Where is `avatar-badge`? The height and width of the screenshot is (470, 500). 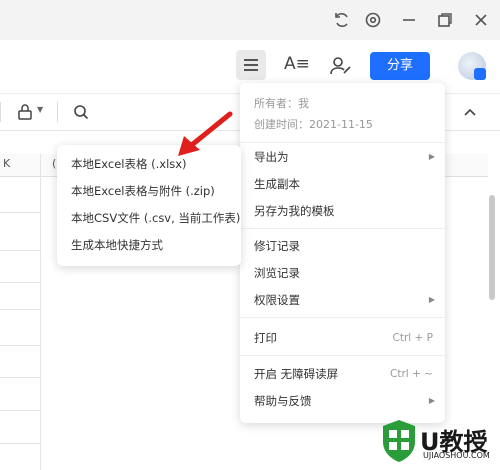
avatar-badge is located at coordinates (480, 74).